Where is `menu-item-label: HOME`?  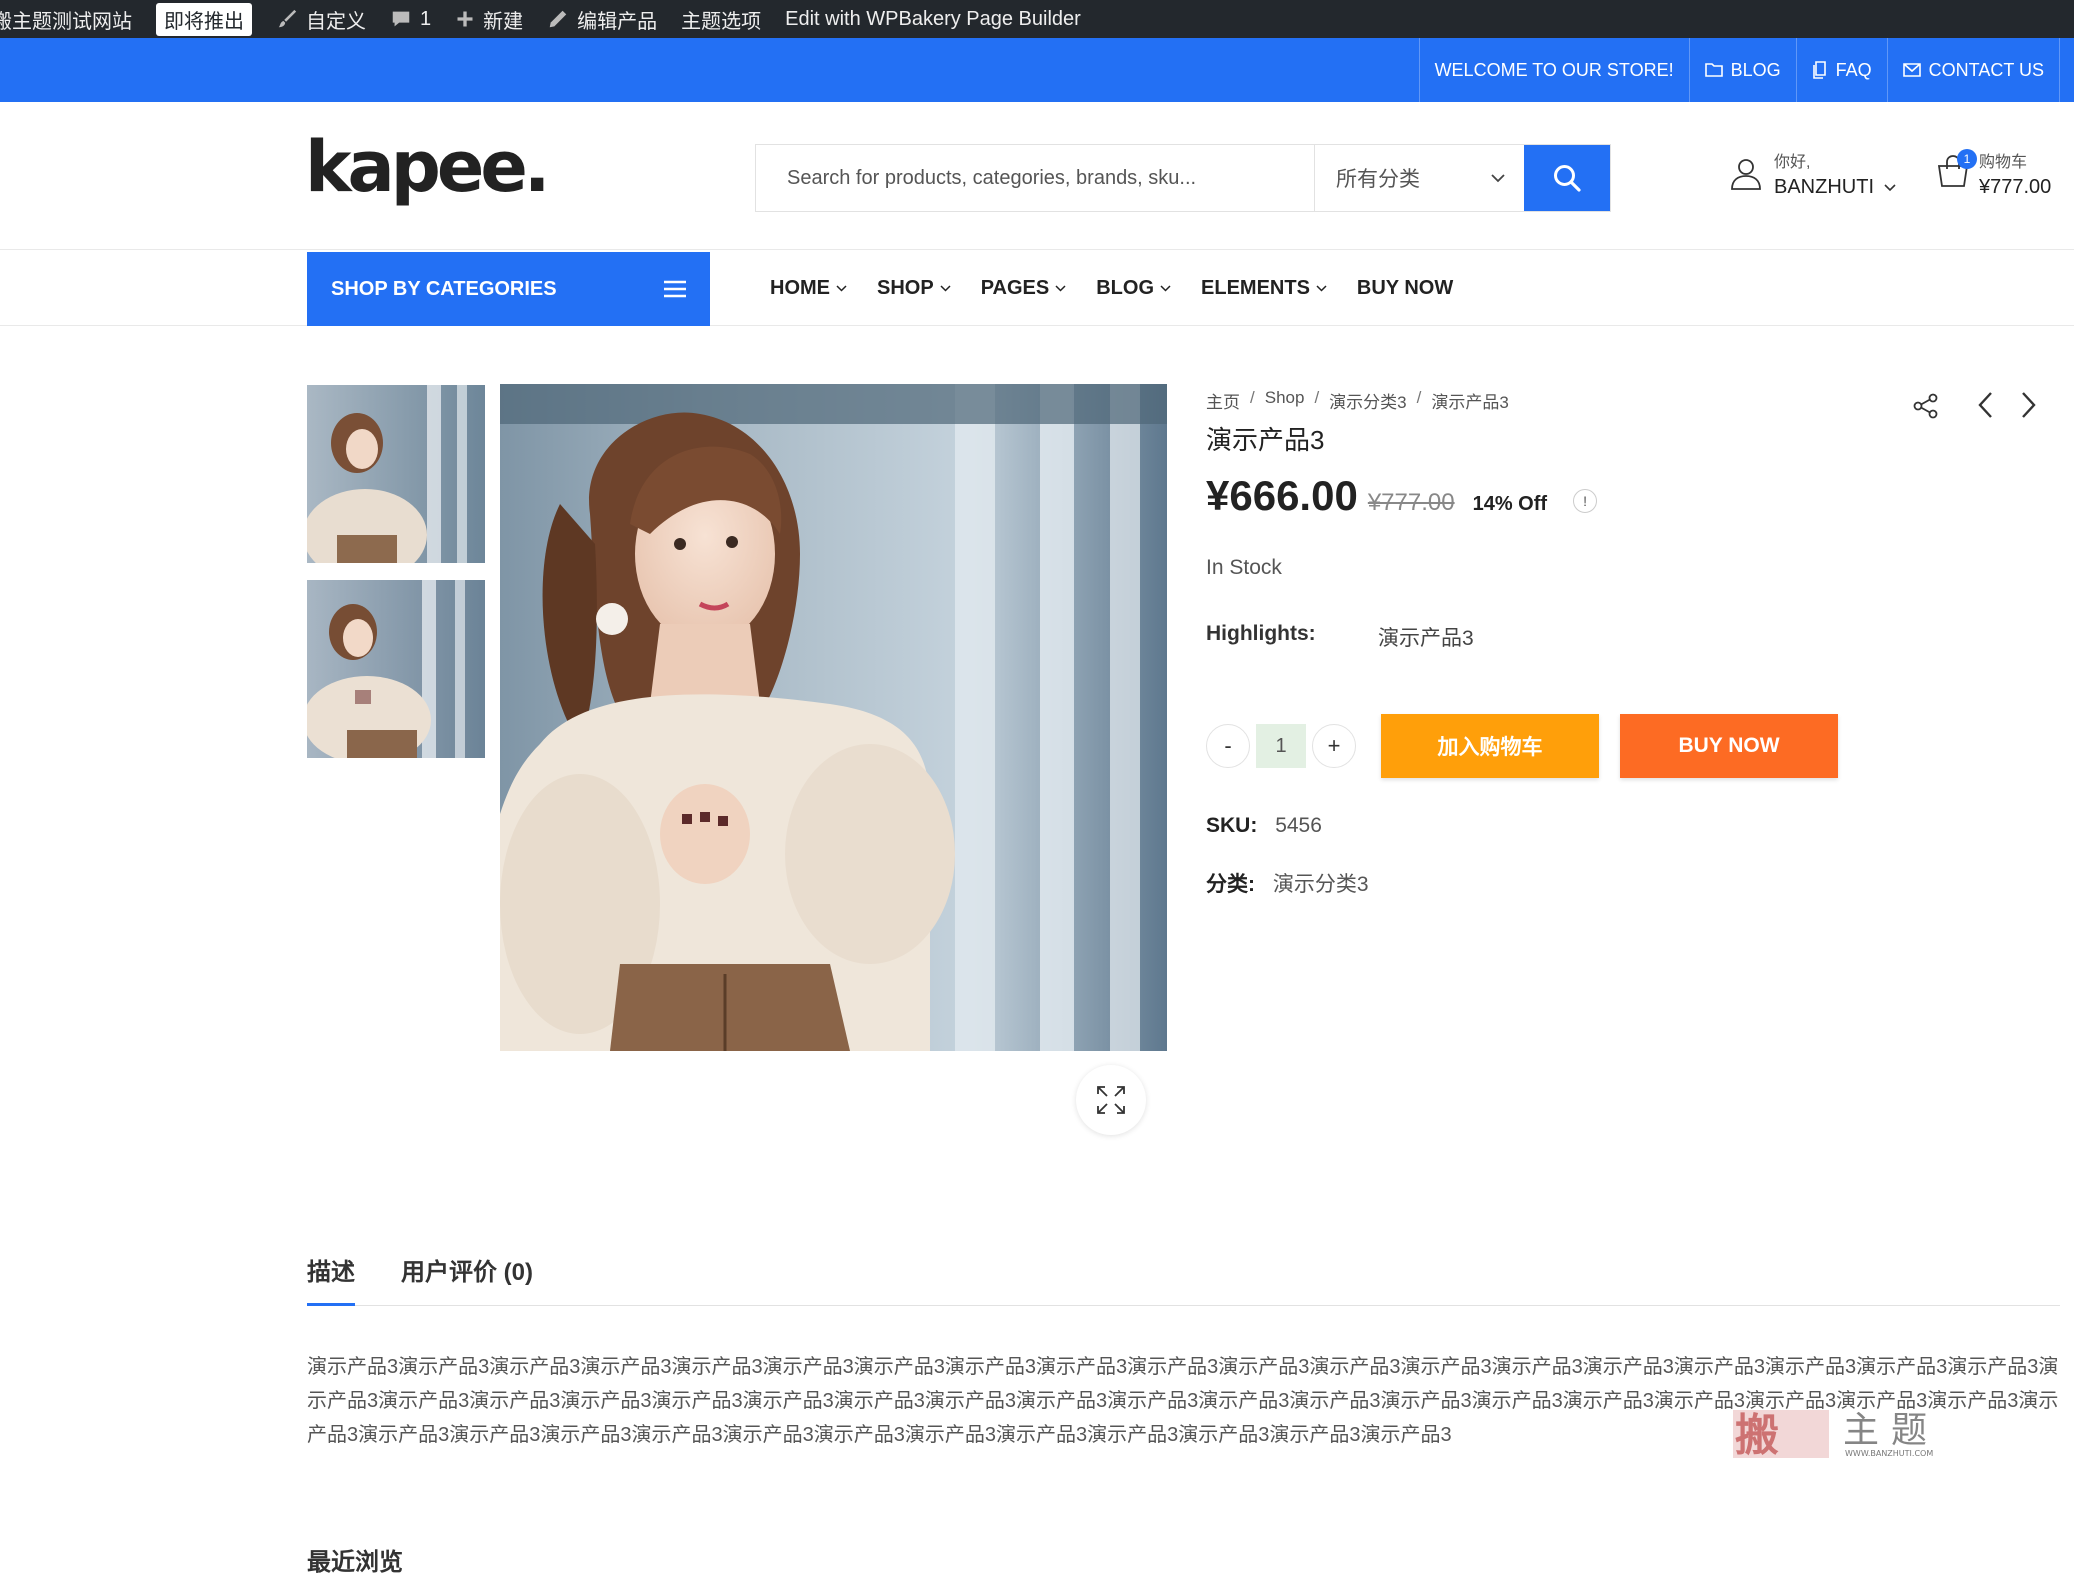 menu-item-label: HOME is located at coordinates (800, 288).